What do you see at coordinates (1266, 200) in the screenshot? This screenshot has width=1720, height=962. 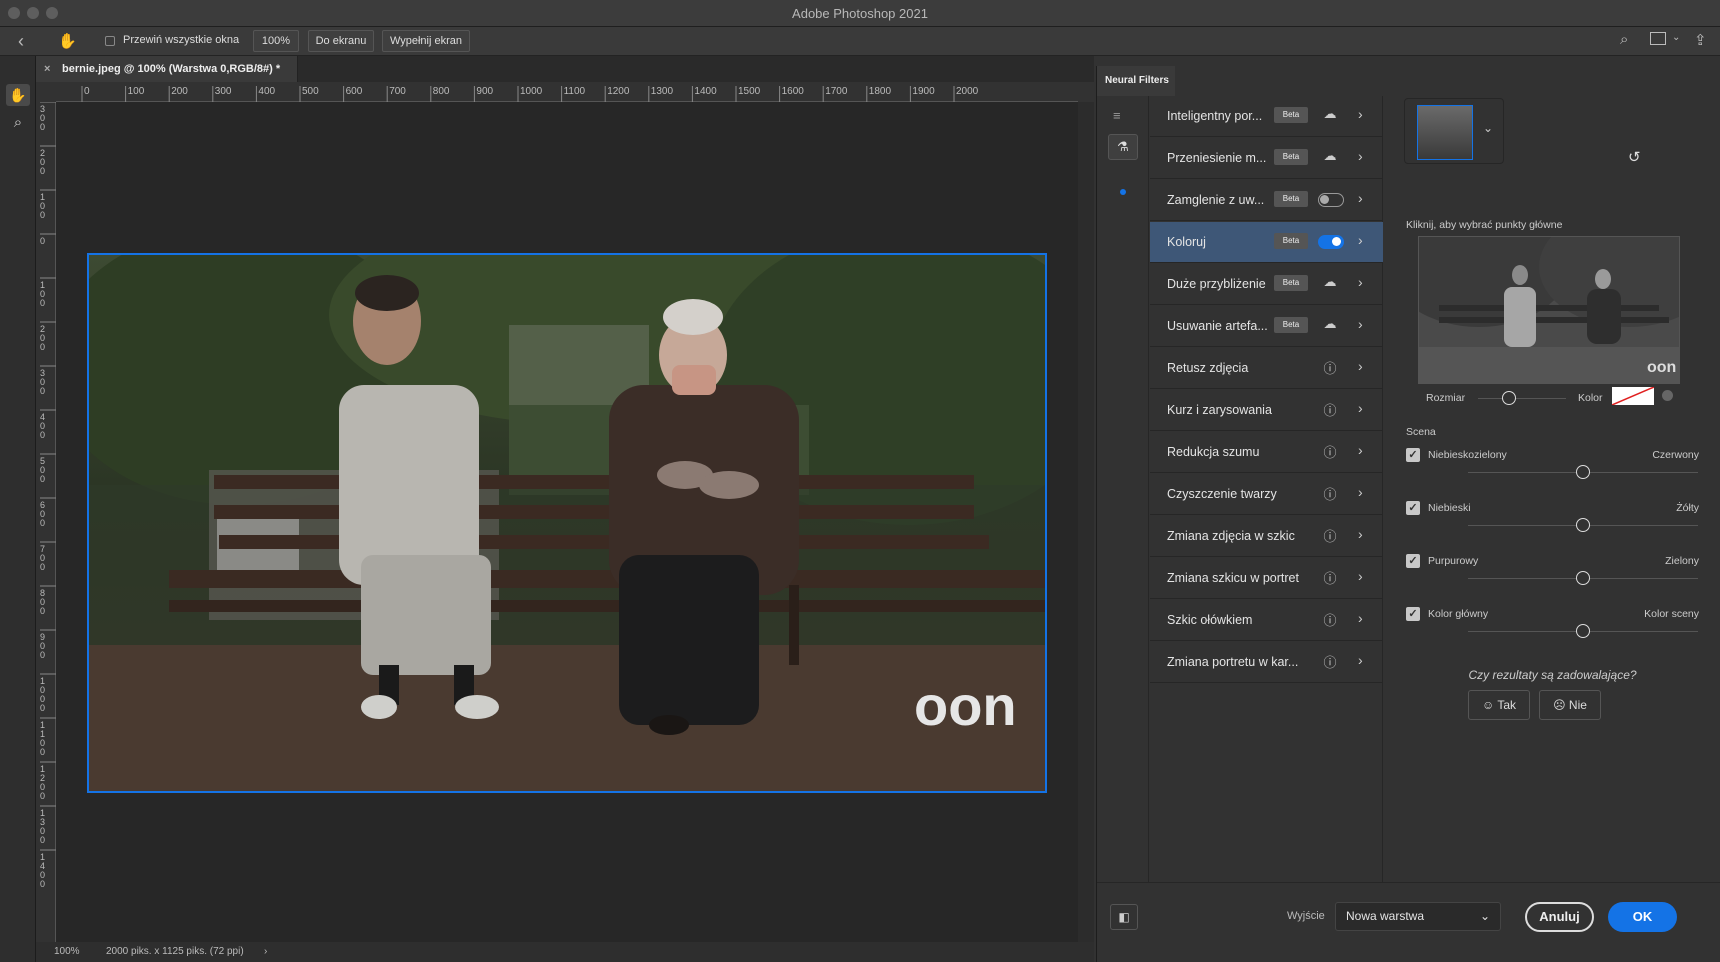 I see `filter-item: Zamglenie z uw... Beta ›` at bounding box center [1266, 200].